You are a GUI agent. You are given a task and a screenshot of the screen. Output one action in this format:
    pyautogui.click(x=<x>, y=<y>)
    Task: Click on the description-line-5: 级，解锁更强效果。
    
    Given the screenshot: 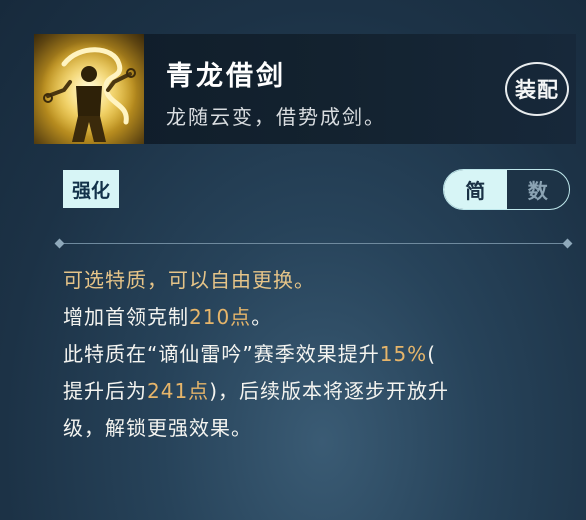 What is the action you would take?
    pyautogui.click(x=157, y=428)
    